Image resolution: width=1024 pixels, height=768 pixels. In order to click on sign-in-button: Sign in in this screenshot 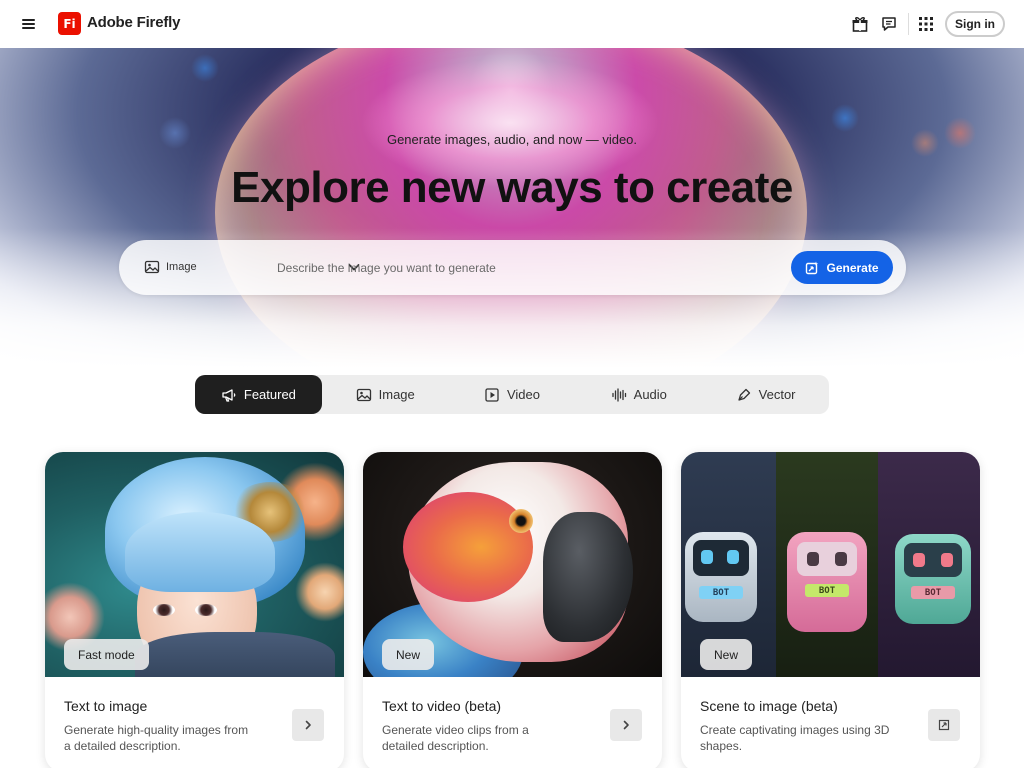, I will do `click(975, 24)`.